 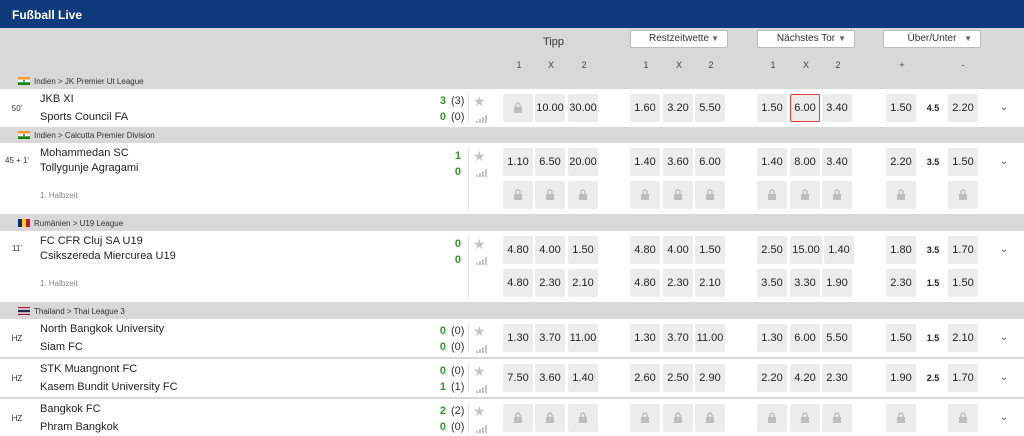 What do you see at coordinates (901, 378) in the screenshot?
I see `odd-over: 1.90` at bounding box center [901, 378].